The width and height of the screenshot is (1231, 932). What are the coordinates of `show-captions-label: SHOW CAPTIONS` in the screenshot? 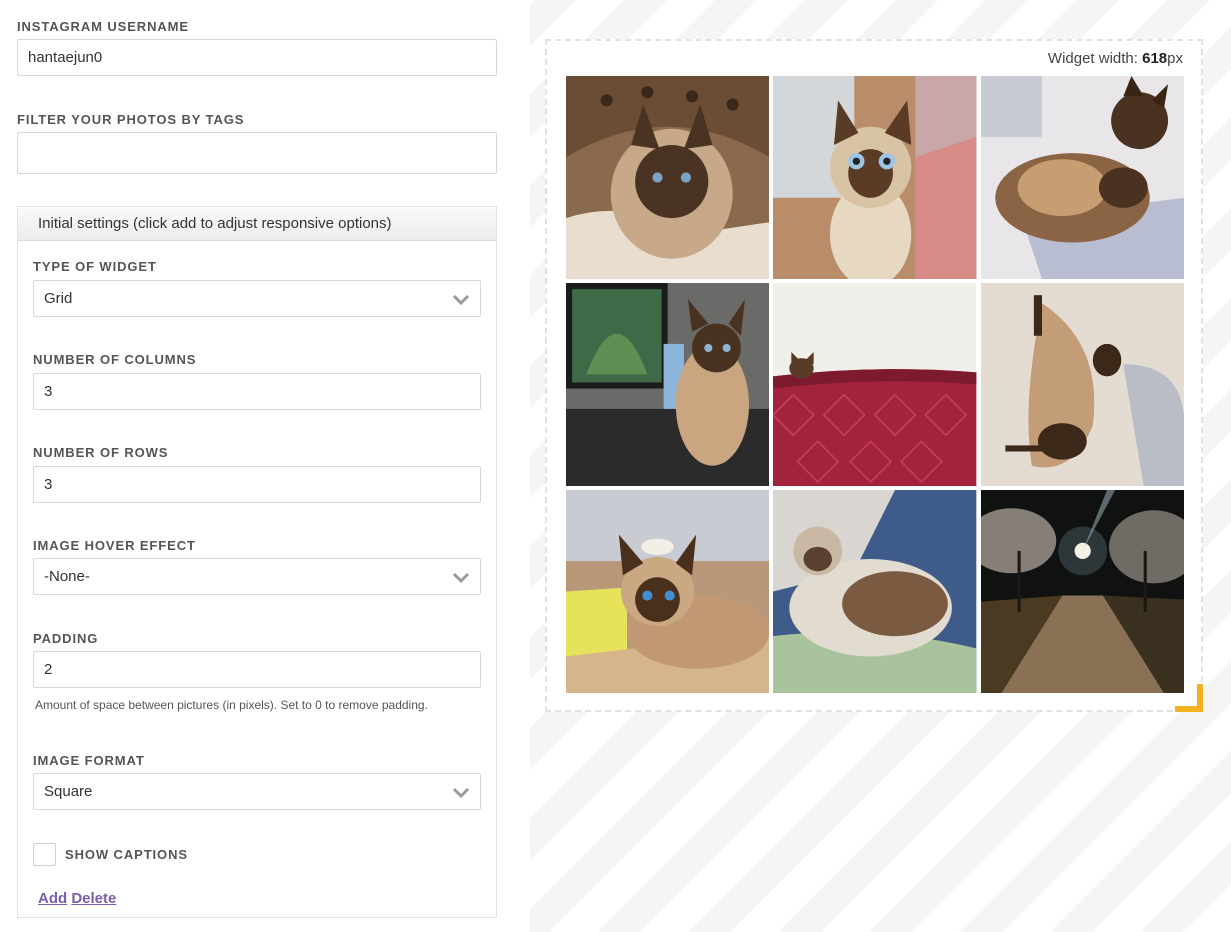 It's located at (126, 854).